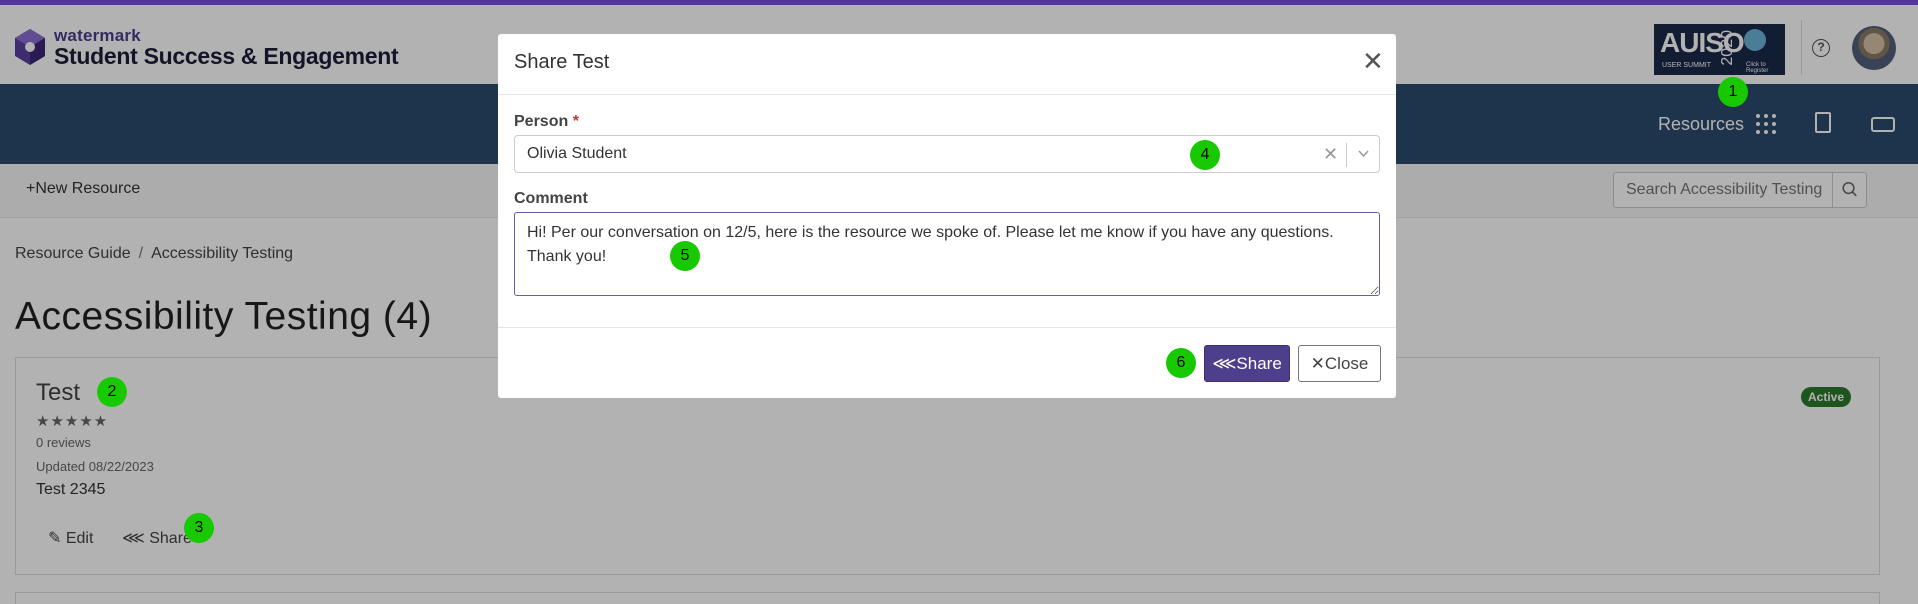 The image size is (1918, 604). Describe the element at coordinates (1317, 363) in the screenshot. I see `close-x-icon: ✕` at that location.